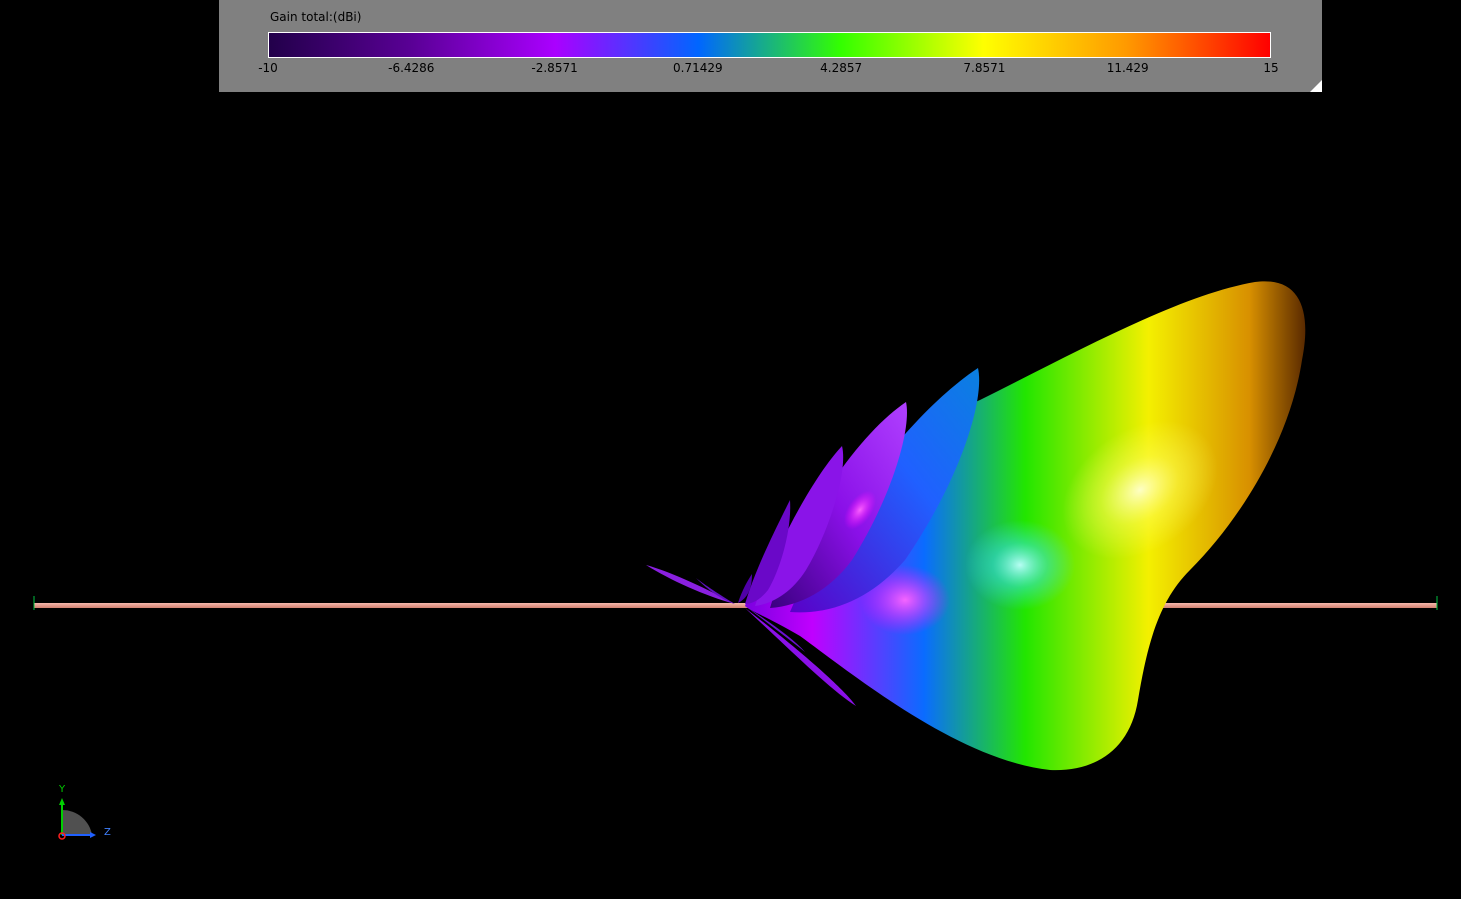 The height and width of the screenshot is (899, 1461). I want to click on axis-triad: Y Z, so click(84, 812).